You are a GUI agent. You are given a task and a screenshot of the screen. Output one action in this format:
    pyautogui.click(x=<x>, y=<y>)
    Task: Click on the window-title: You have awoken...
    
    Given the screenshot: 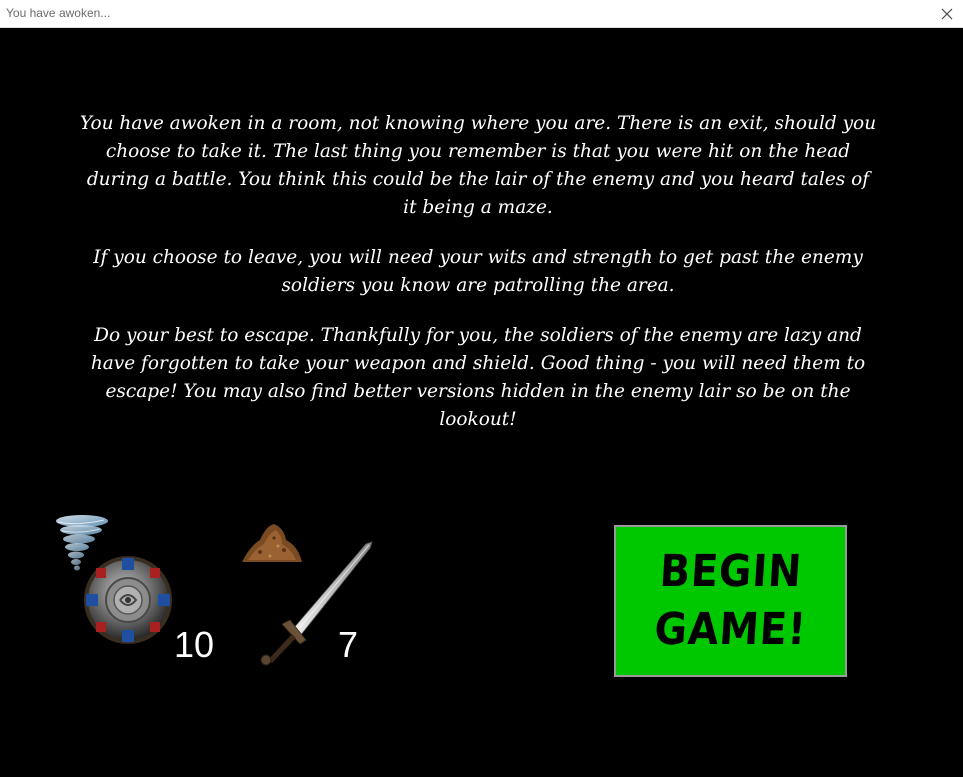 What is the action you would take?
    pyautogui.click(x=58, y=13)
    